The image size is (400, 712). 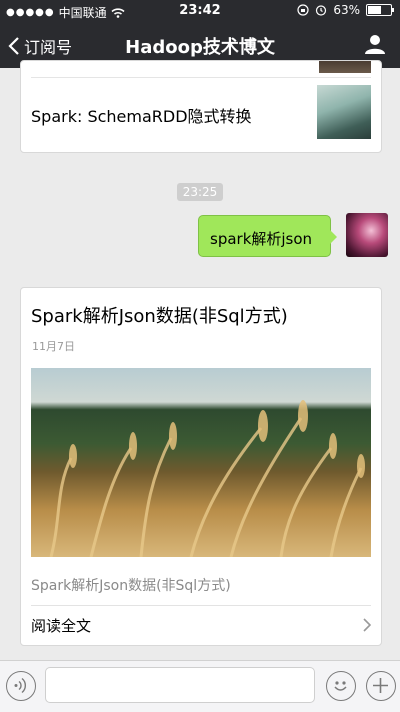 I want to click on previous-article-title: Spark: SchemaRDD隐式转换, so click(x=141, y=115).